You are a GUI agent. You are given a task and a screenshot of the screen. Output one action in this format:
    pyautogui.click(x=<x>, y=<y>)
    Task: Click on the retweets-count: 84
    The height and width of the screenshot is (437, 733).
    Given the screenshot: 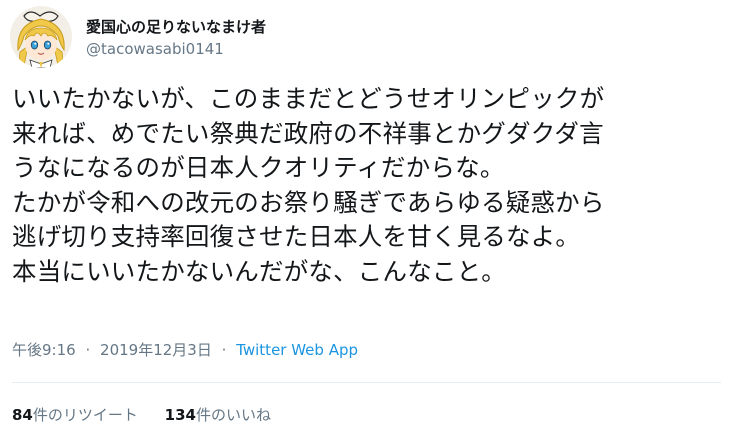 What is the action you would take?
    pyautogui.click(x=22, y=415)
    